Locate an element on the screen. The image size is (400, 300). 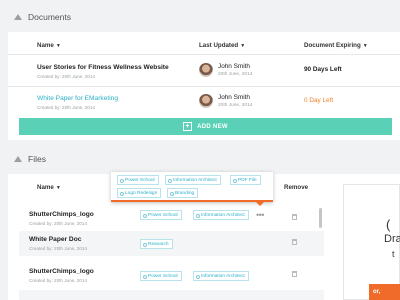
files-section-title: Files is located at coordinates (37, 159).